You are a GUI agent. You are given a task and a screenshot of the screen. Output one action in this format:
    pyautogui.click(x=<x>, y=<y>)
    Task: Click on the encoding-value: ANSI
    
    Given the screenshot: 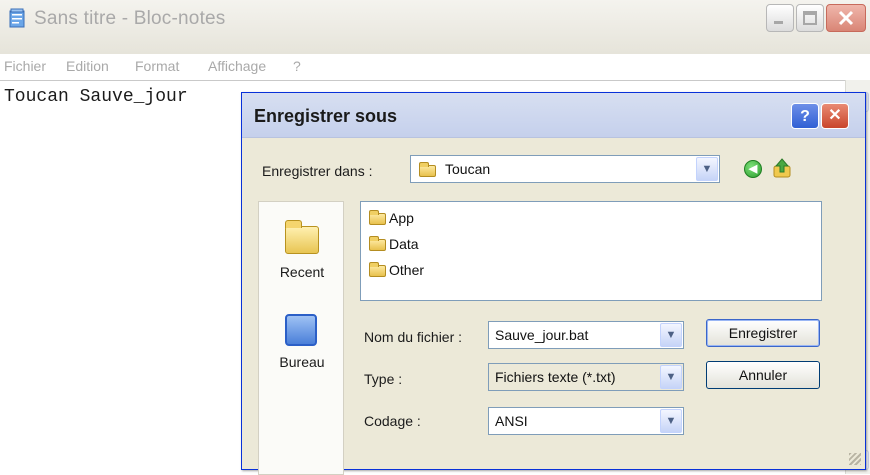 What is the action you would take?
    pyautogui.click(x=511, y=421)
    